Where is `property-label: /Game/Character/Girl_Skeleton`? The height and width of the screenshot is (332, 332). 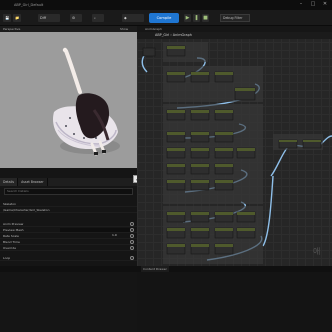 property-label: /Game/Character/Girl_Skeleton is located at coordinates (26, 210).